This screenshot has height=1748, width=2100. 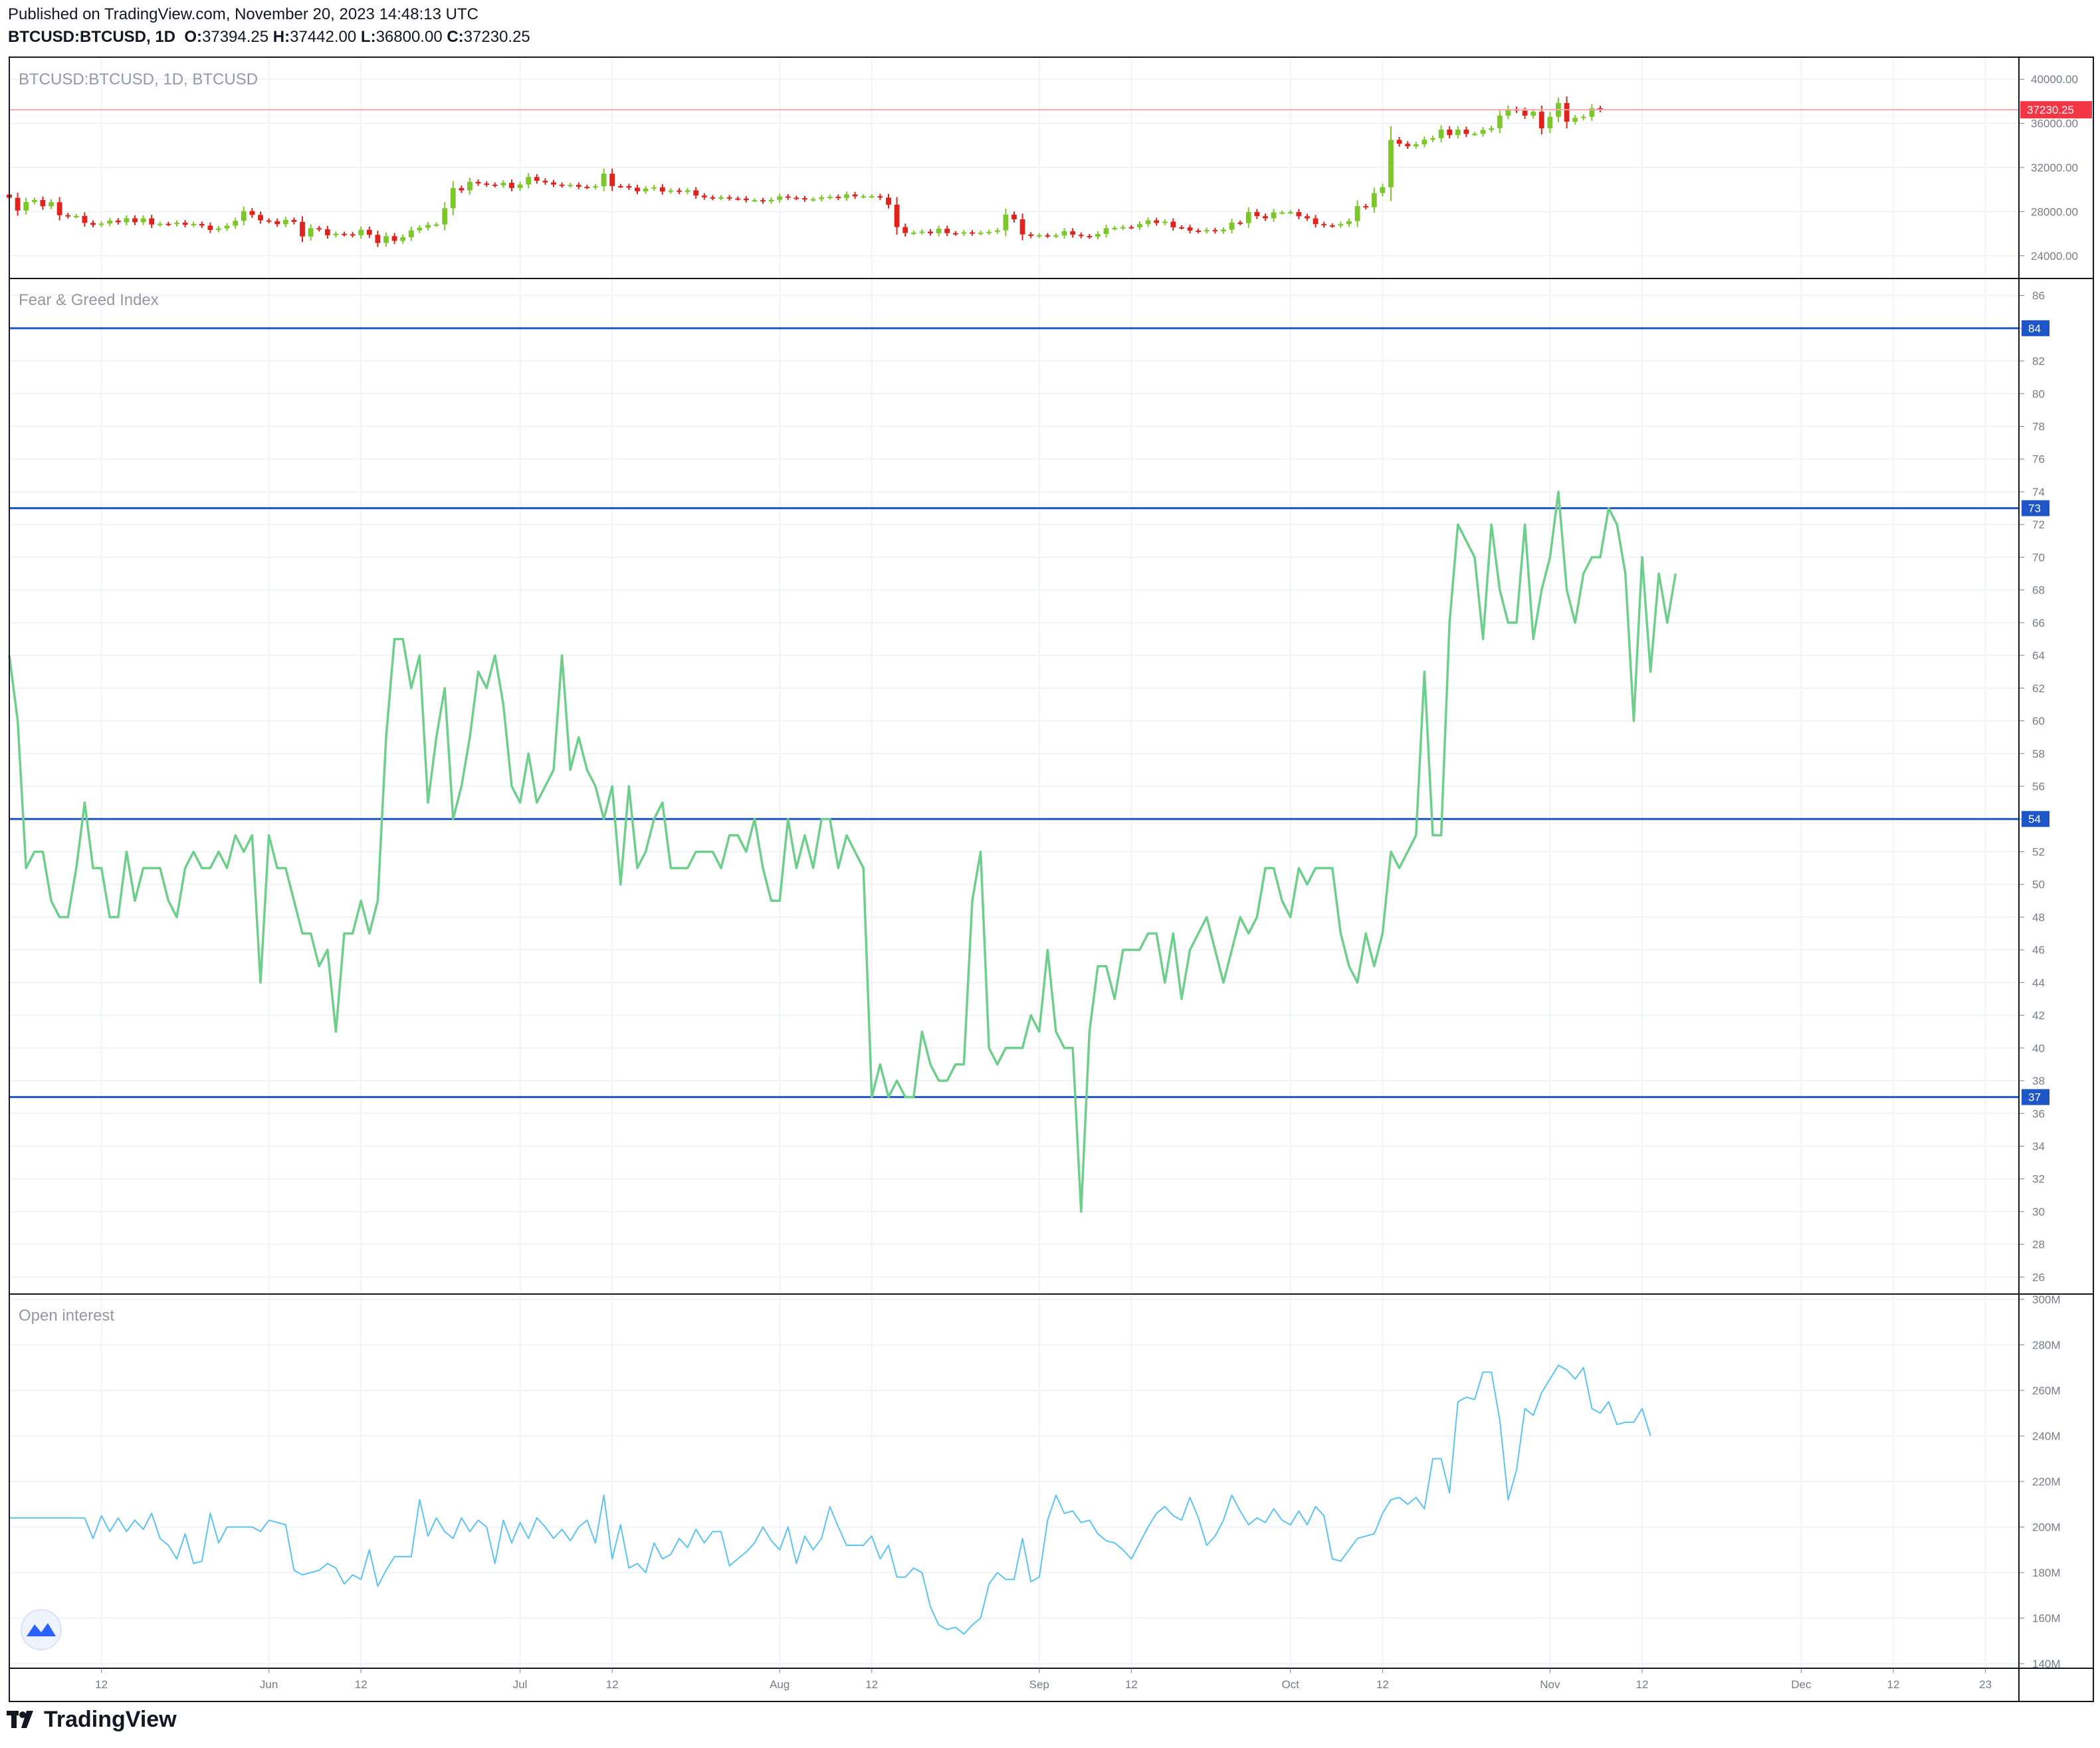 What do you see at coordinates (2038, 982) in the screenshot?
I see `fg-axis-label: 44` at bounding box center [2038, 982].